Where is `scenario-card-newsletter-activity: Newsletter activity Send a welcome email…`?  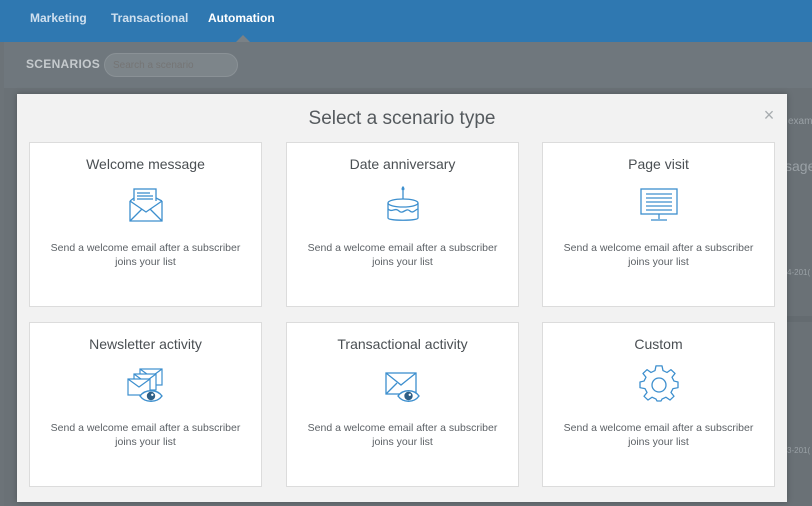
scenario-card-newsletter-activity: Newsletter activity Send a welcome email… is located at coordinates (145, 404).